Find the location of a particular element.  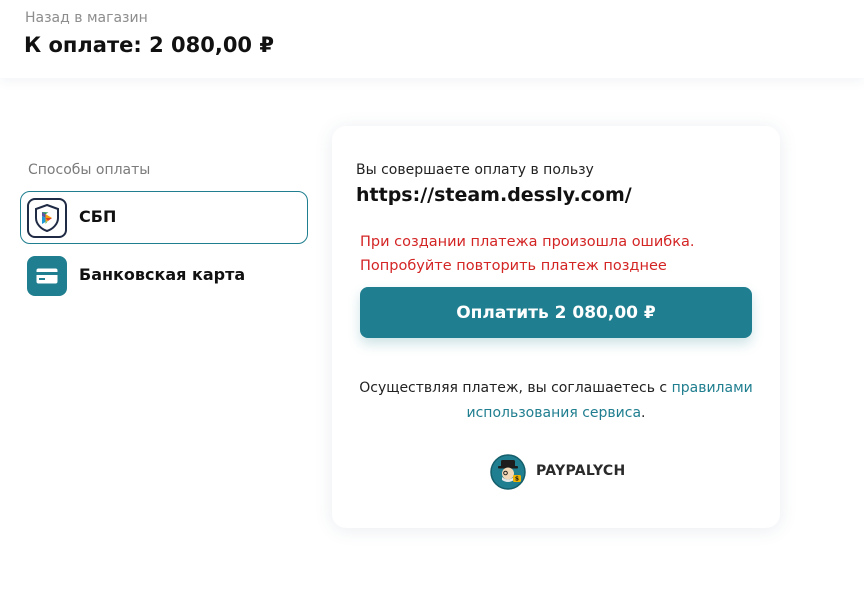

header: Назад в магазин К оплате: 2 080,00 ₽ is located at coordinates (432, 39).